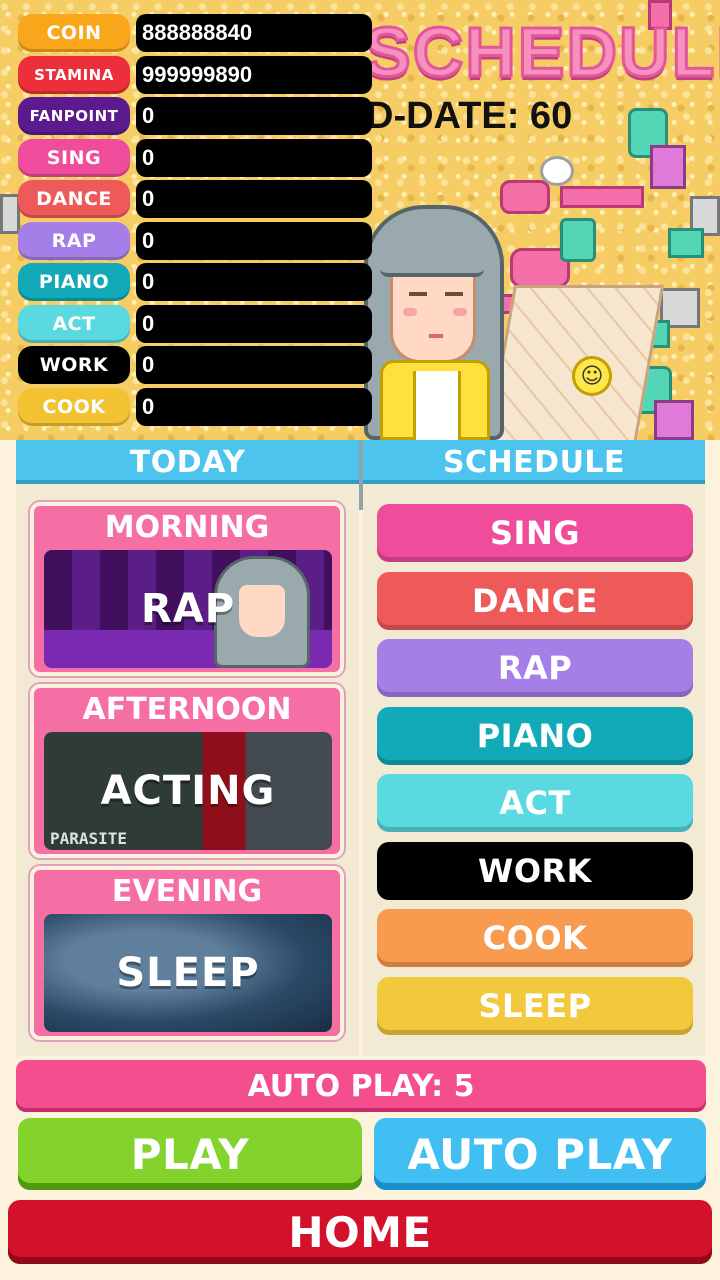 The width and height of the screenshot is (720, 1280). What do you see at coordinates (535, 1005) in the screenshot?
I see `schedule-option-sleep: SLEEP` at bounding box center [535, 1005].